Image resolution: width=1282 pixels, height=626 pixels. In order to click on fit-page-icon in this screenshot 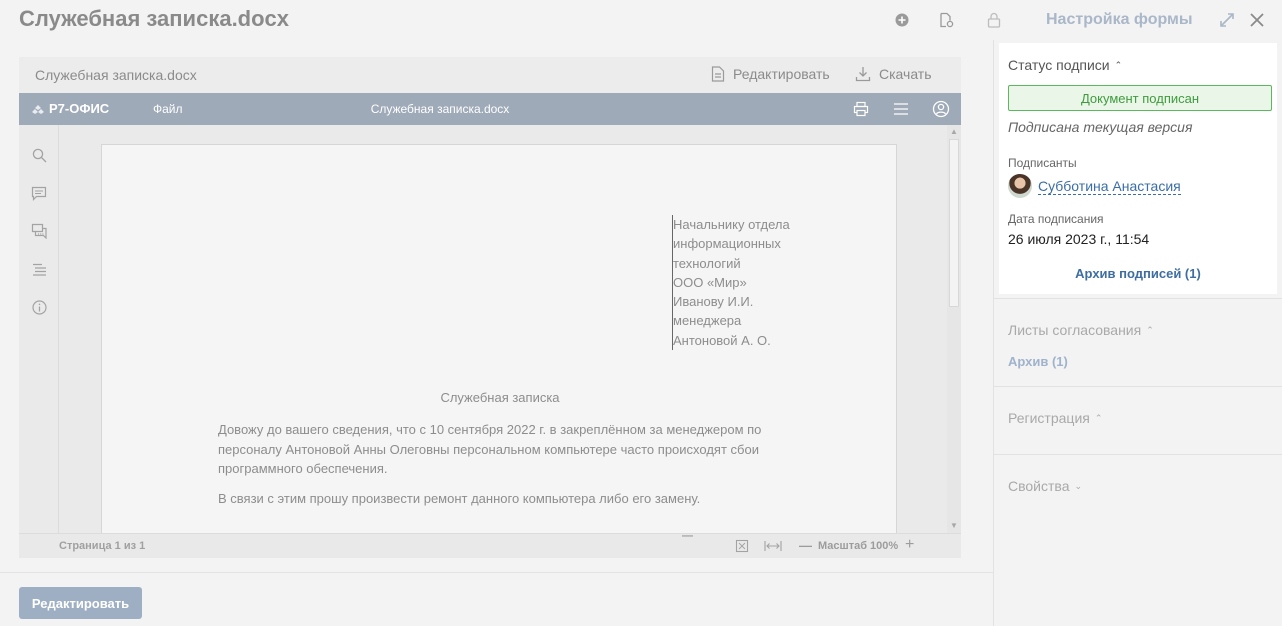, I will do `click(742, 547)`.